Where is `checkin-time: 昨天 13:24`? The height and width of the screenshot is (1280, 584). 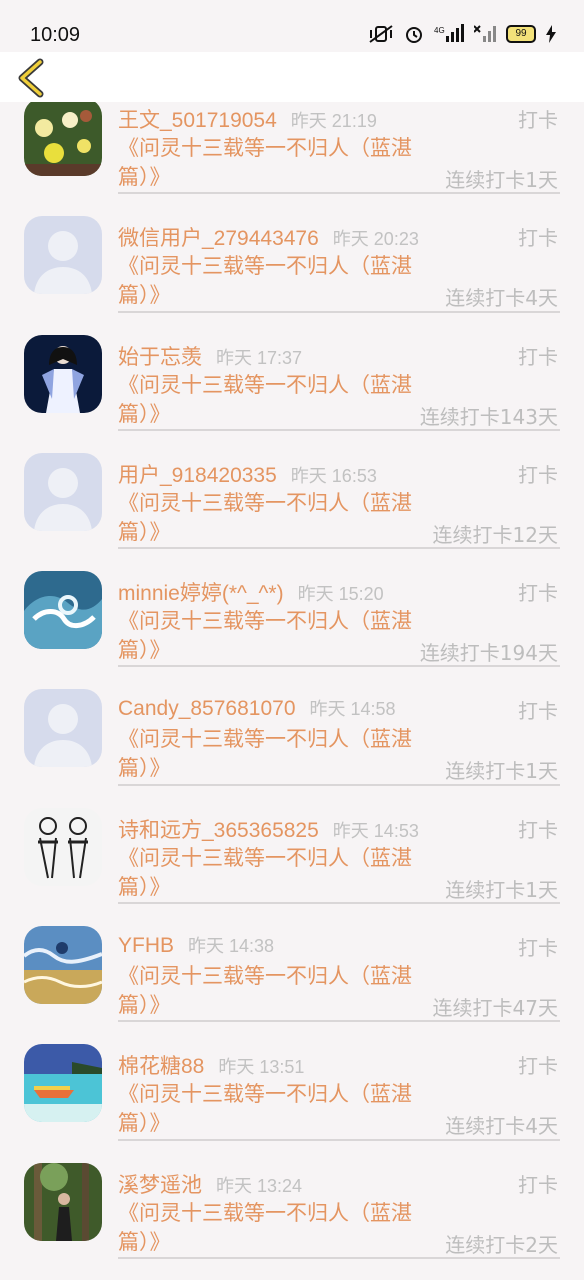 checkin-time: 昨天 13:24 is located at coordinates (259, 1185).